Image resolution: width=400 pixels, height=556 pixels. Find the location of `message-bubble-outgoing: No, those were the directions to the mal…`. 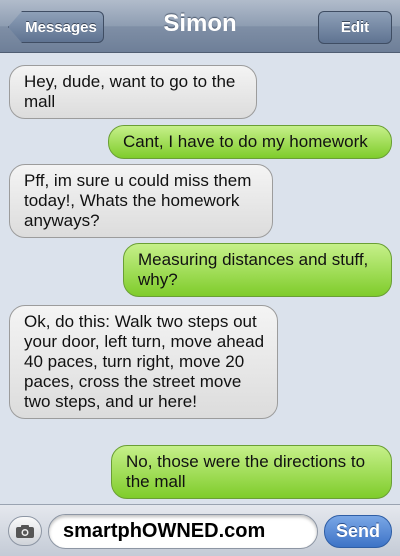

message-bubble-outgoing: No, those were the directions to the mal… is located at coordinates (251, 472).